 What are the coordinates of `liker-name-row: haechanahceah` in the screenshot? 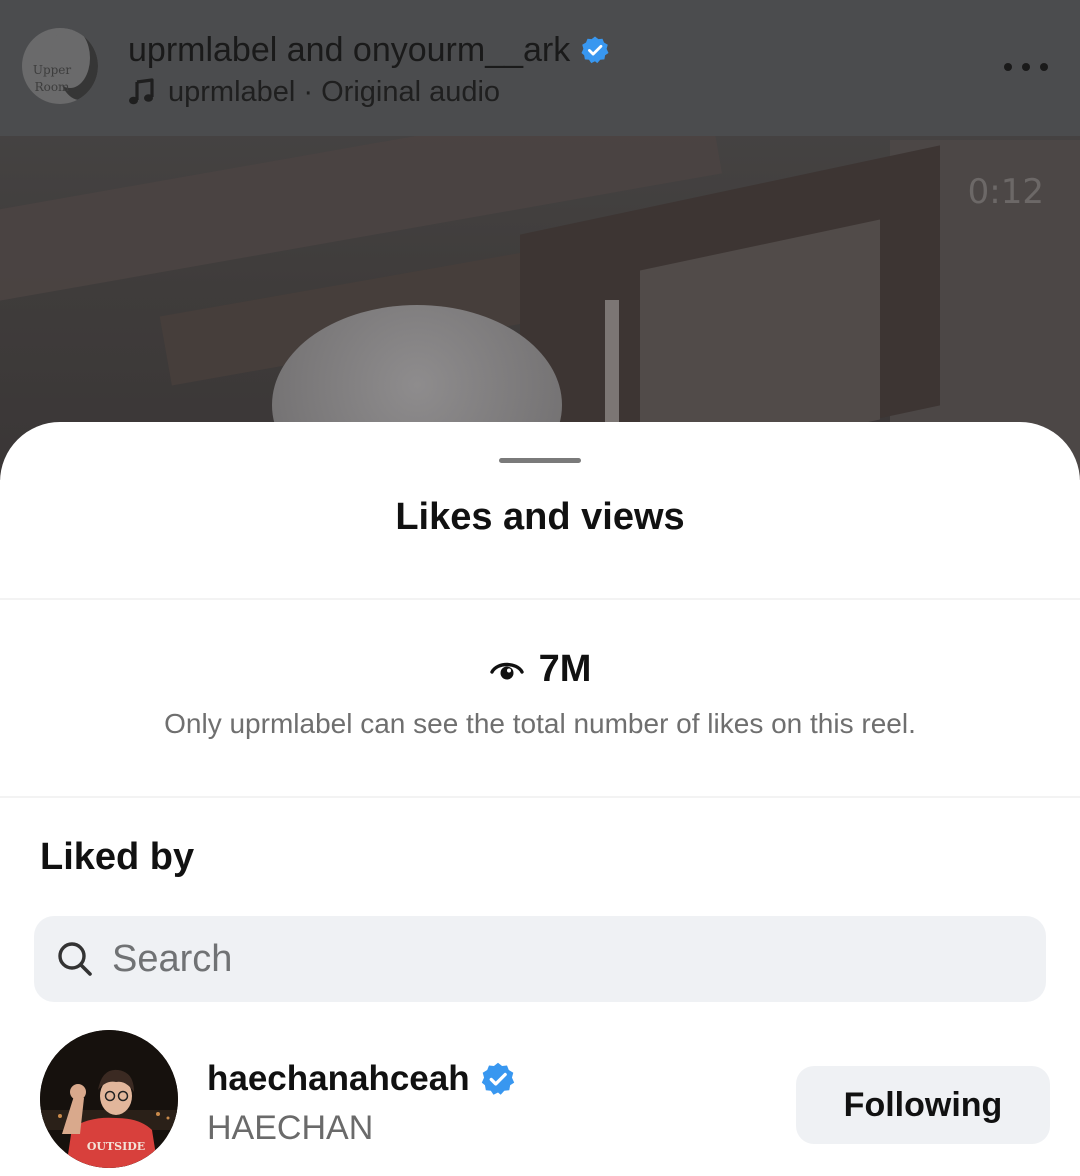 It's located at (361, 1079).